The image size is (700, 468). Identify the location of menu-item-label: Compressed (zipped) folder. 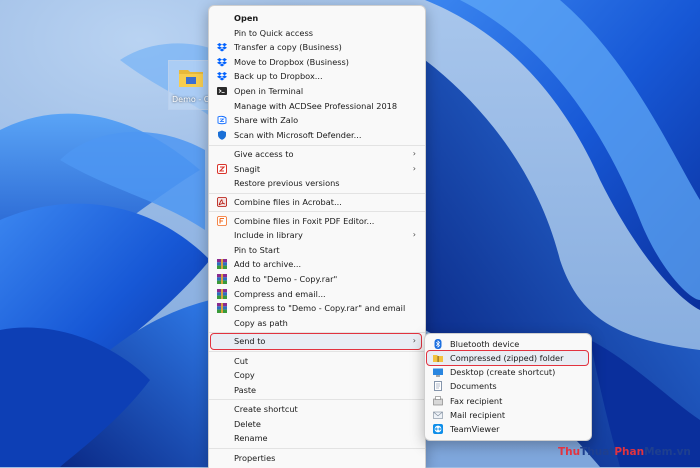
(507, 357).